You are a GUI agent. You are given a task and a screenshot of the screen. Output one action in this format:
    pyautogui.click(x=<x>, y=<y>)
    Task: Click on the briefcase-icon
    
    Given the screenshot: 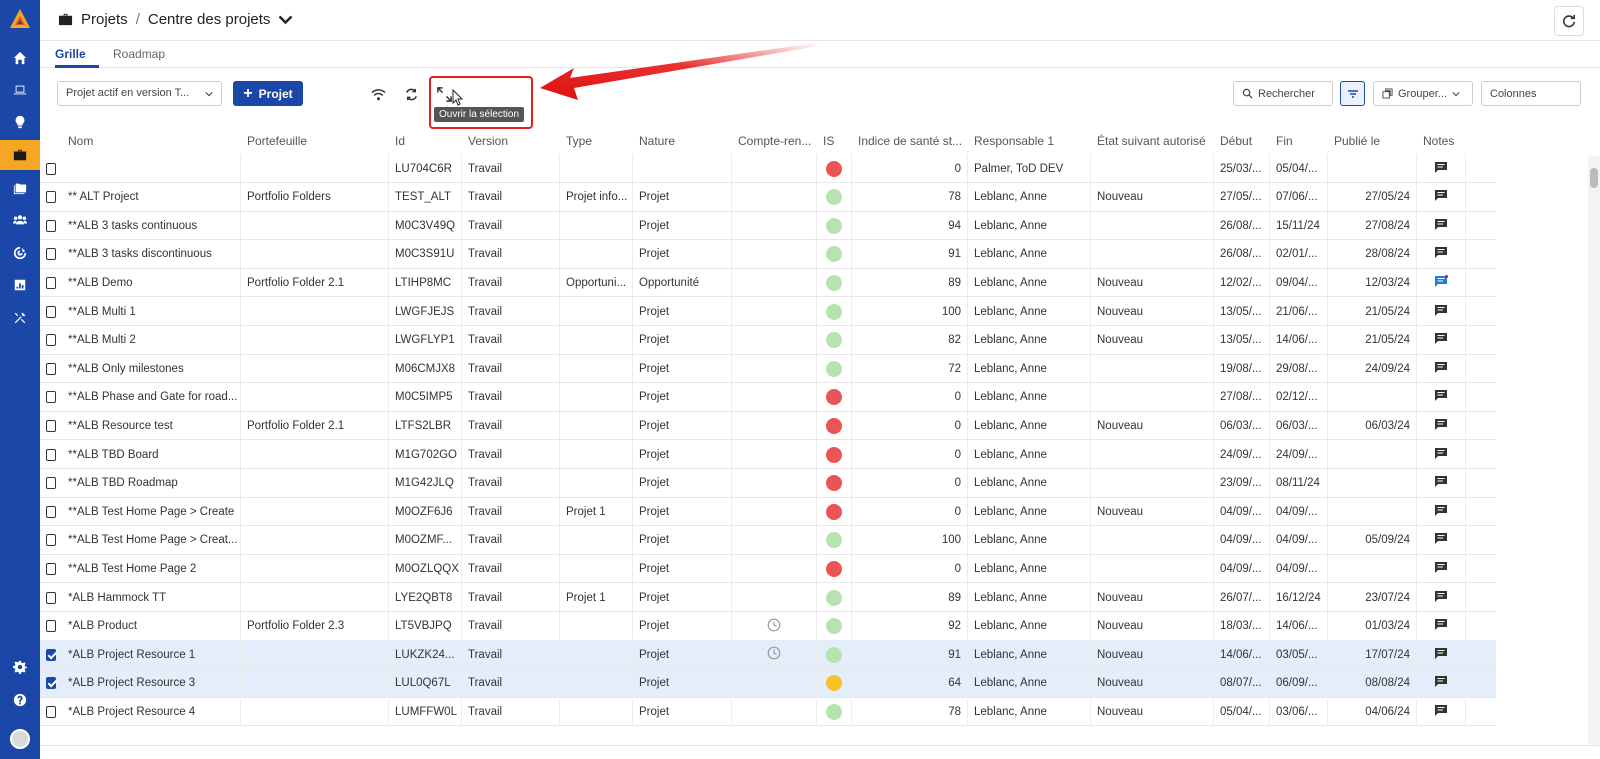 What is the action you would take?
    pyautogui.click(x=20, y=155)
    